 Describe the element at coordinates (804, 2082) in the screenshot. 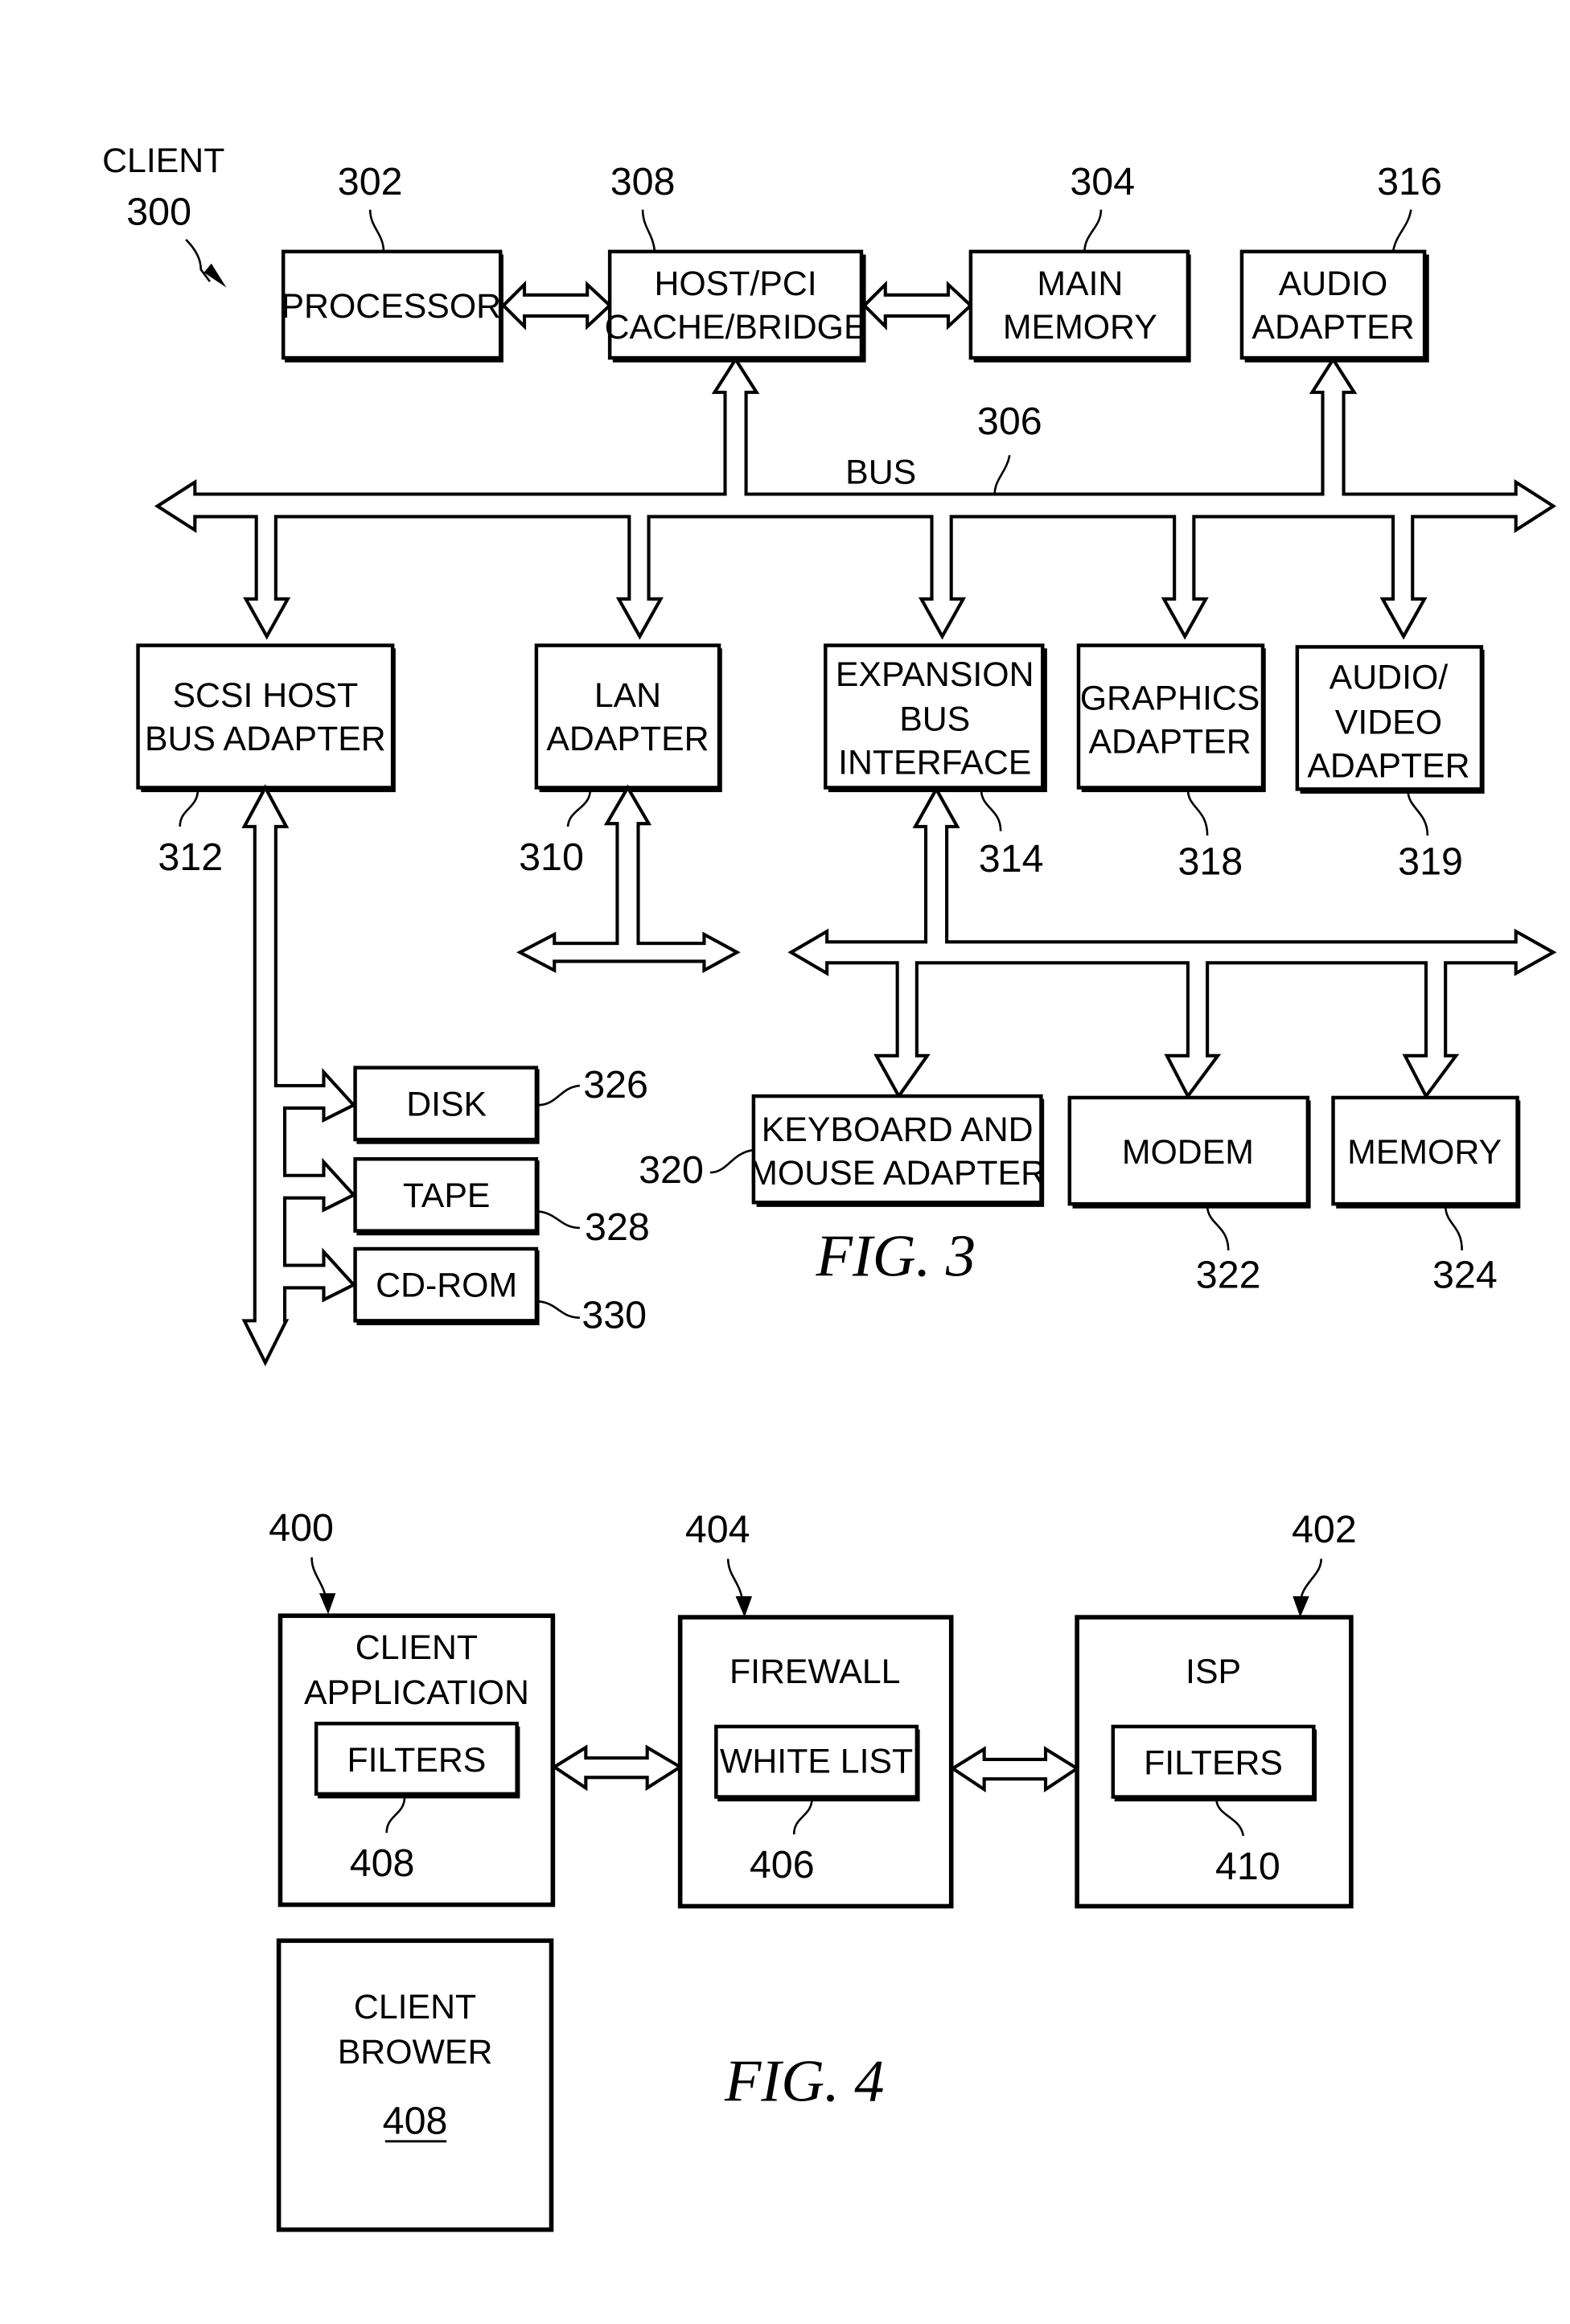

I see `figure-4-caption: FIG. 4` at that location.